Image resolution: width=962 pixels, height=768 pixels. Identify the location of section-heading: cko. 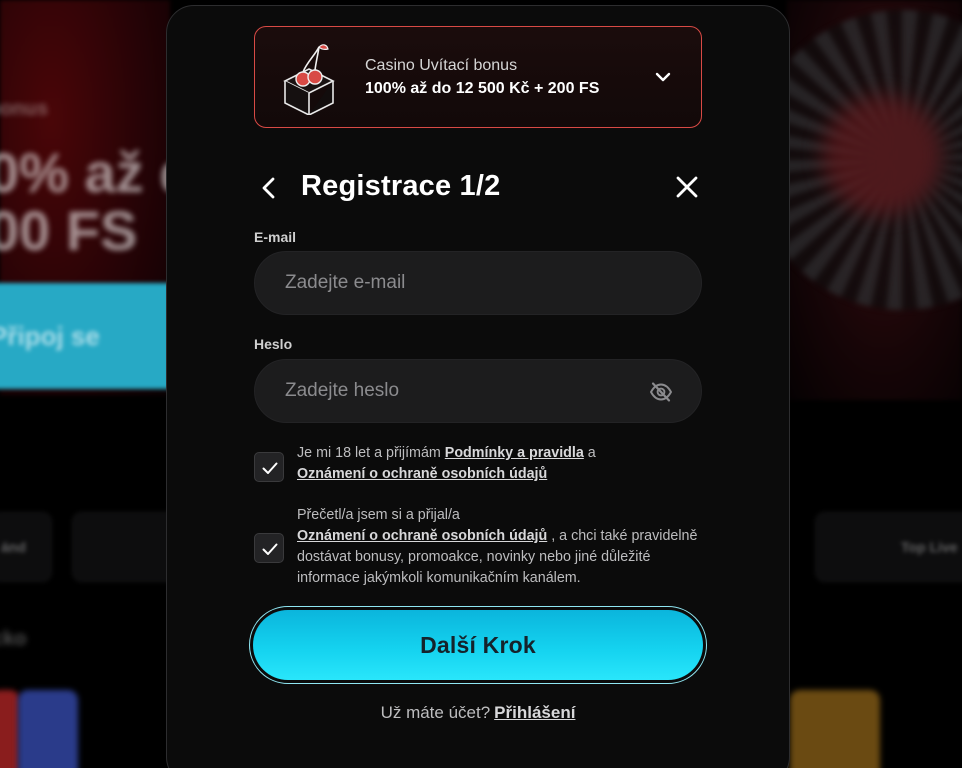
(13, 639).